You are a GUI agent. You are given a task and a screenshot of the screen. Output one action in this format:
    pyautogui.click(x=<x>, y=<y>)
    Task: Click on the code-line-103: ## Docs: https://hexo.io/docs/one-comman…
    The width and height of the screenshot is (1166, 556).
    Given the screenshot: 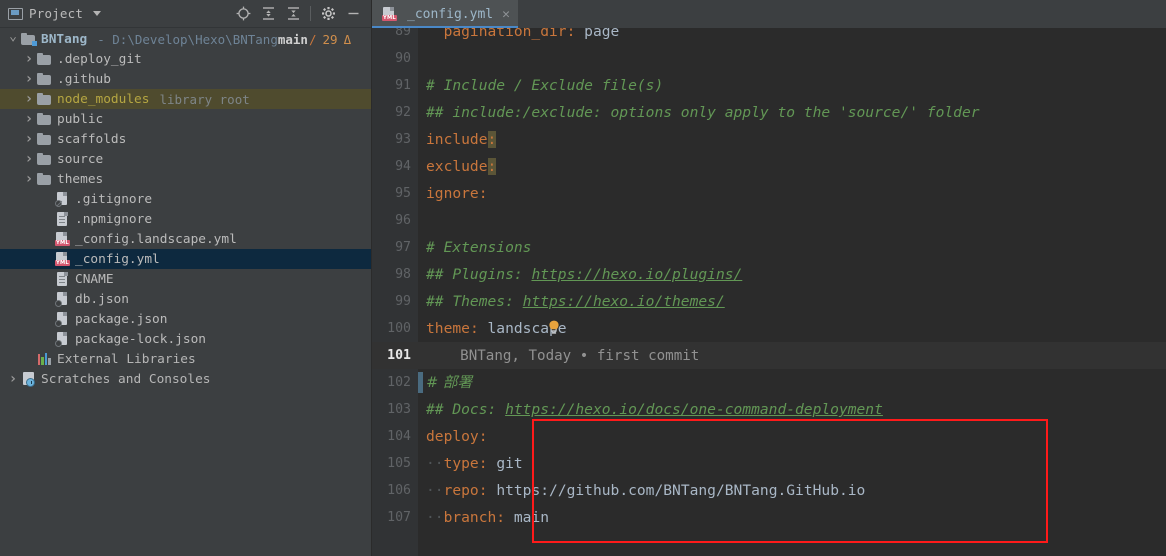 What is the action you would take?
    pyautogui.click(x=792, y=409)
    